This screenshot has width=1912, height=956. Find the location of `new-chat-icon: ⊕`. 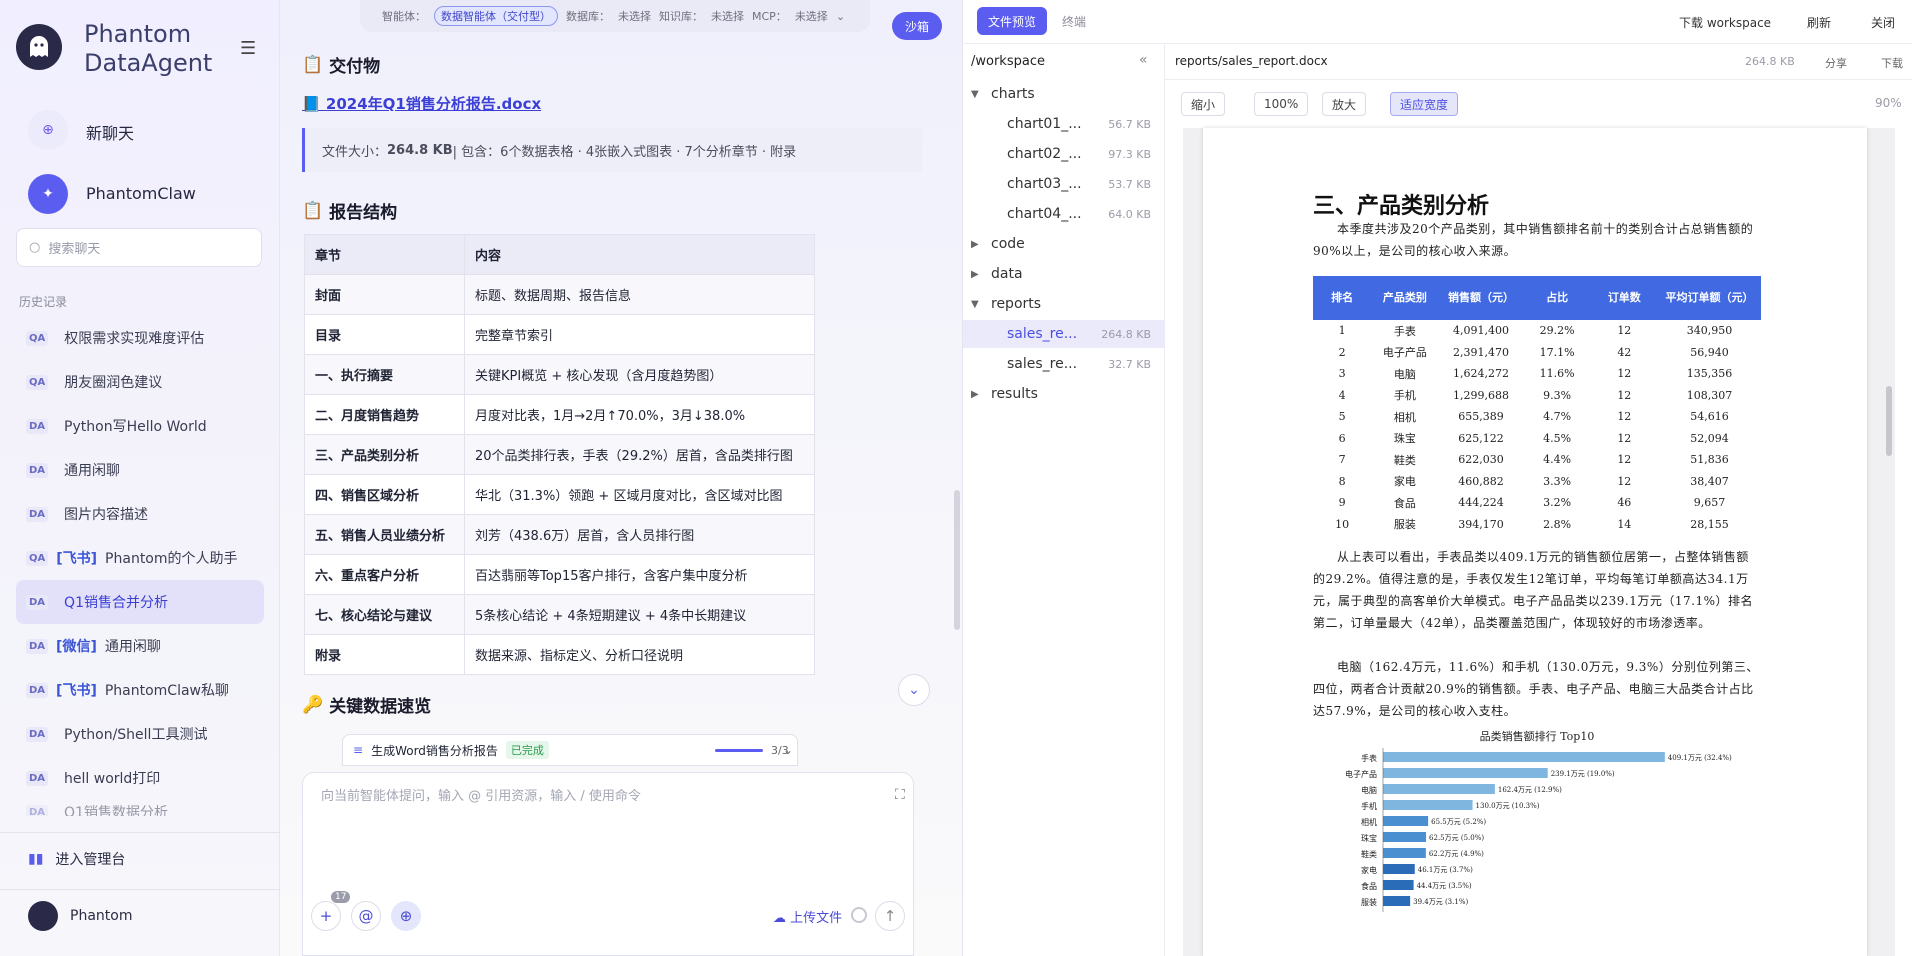

new-chat-icon: ⊕ is located at coordinates (48, 130).